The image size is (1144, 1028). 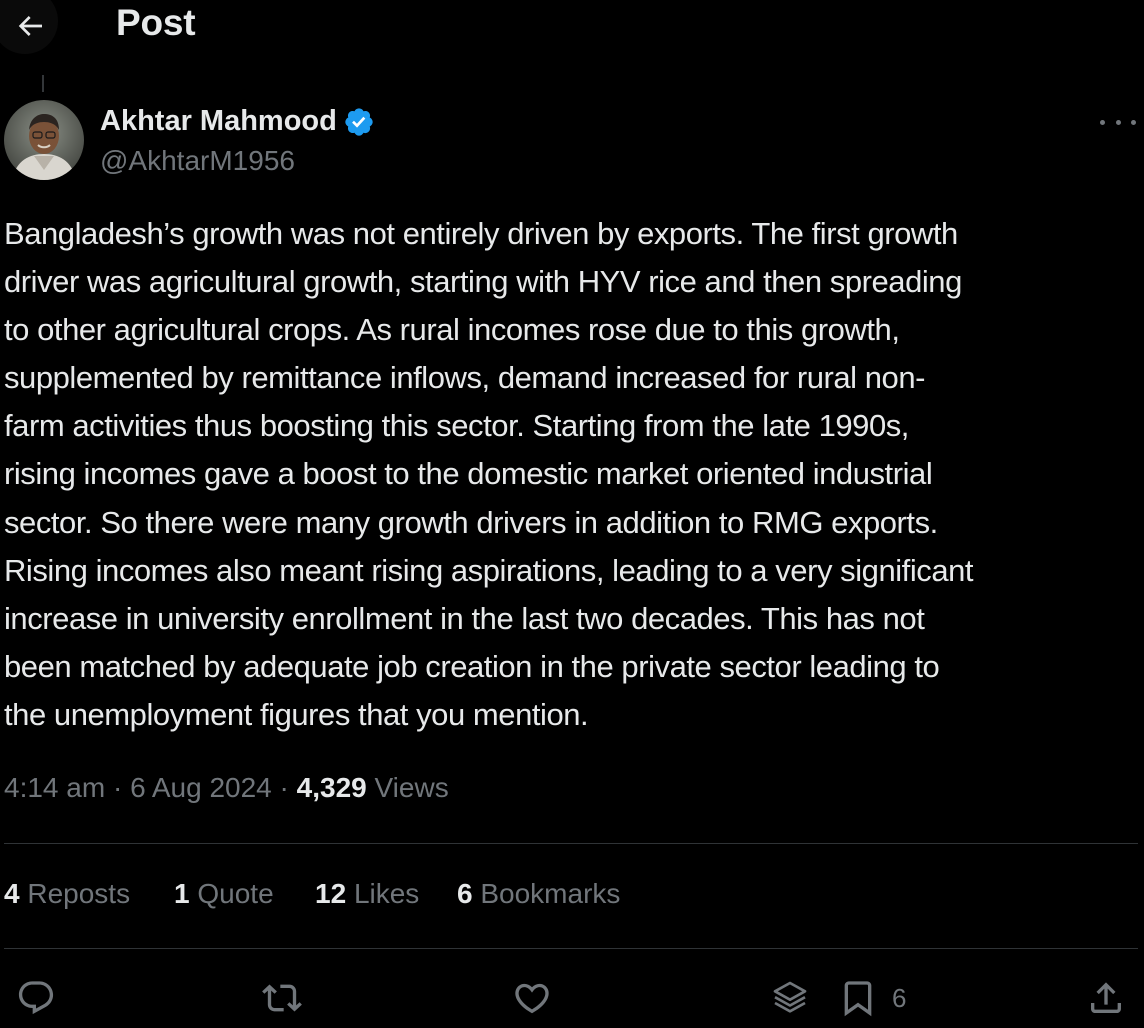 What do you see at coordinates (331, 787) in the screenshot?
I see `views-count: 4,329` at bounding box center [331, 787].